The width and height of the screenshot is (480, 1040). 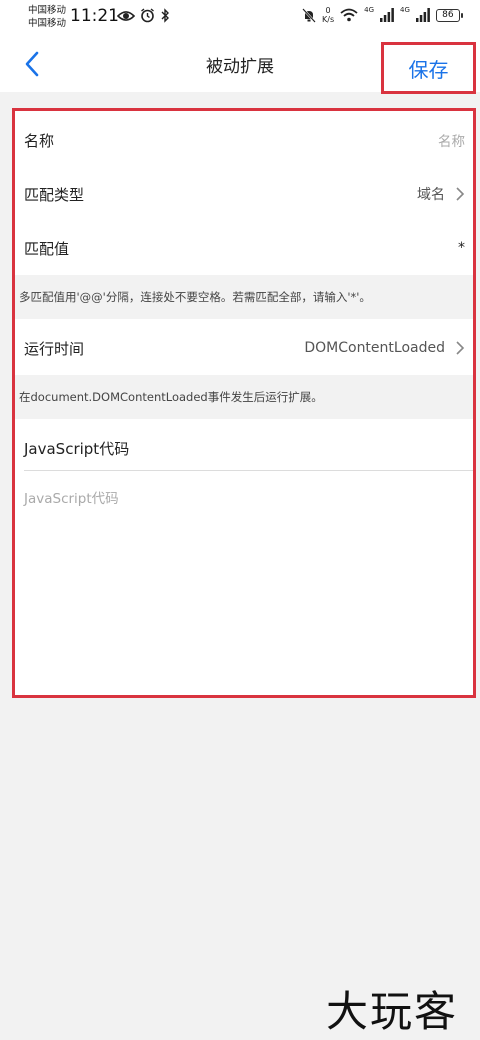 I want to click on save-button: 保存, so click(x=428, y=68).